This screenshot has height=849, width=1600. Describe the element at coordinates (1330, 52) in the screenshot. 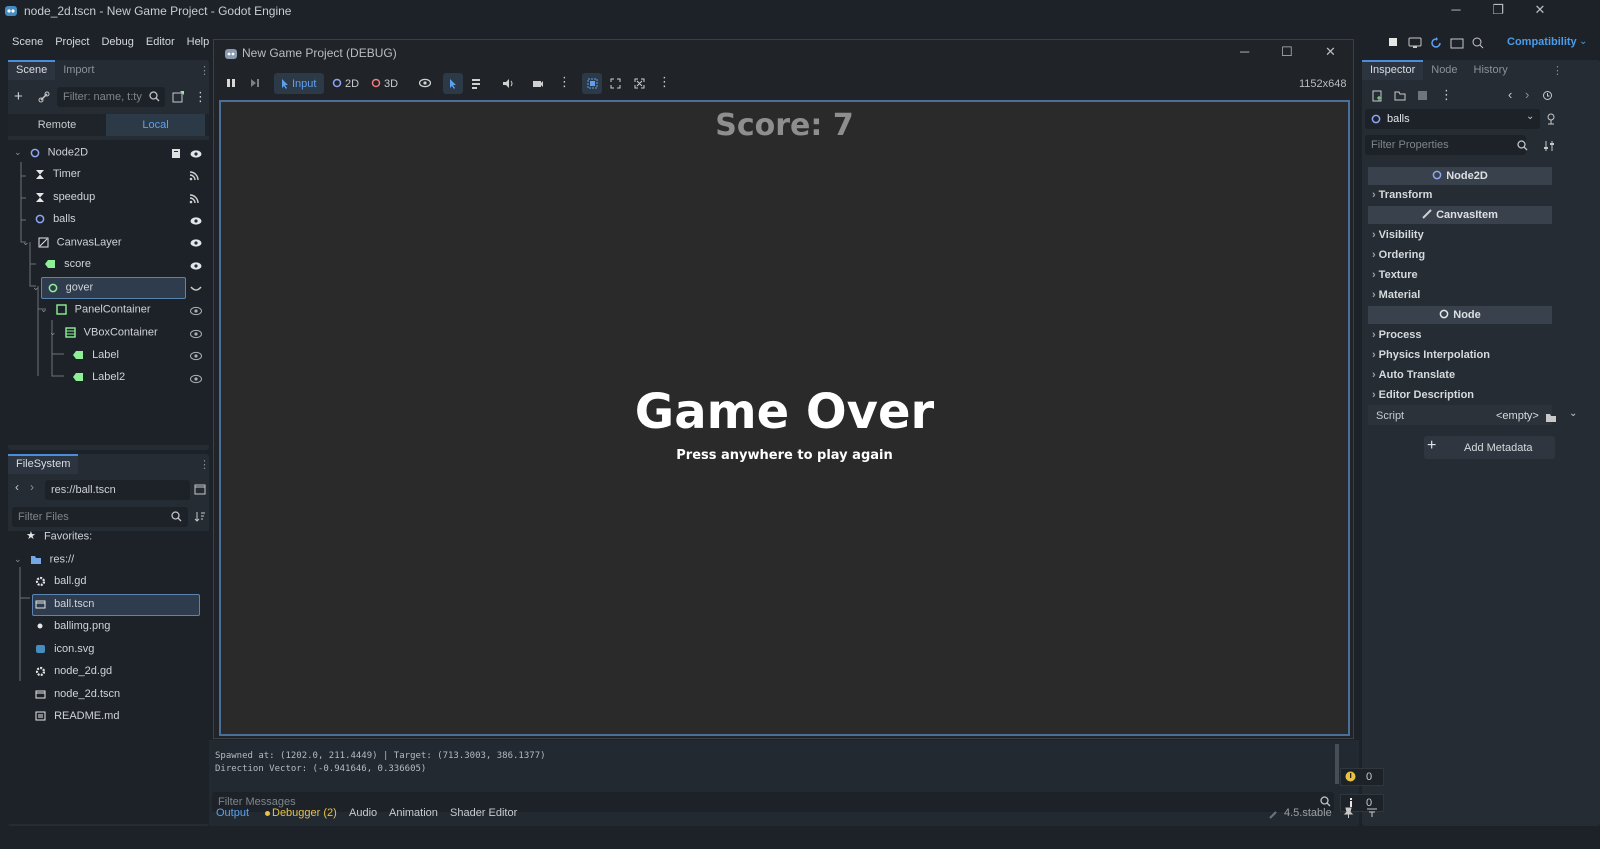

I see `game-close-button: ✕` at that location.